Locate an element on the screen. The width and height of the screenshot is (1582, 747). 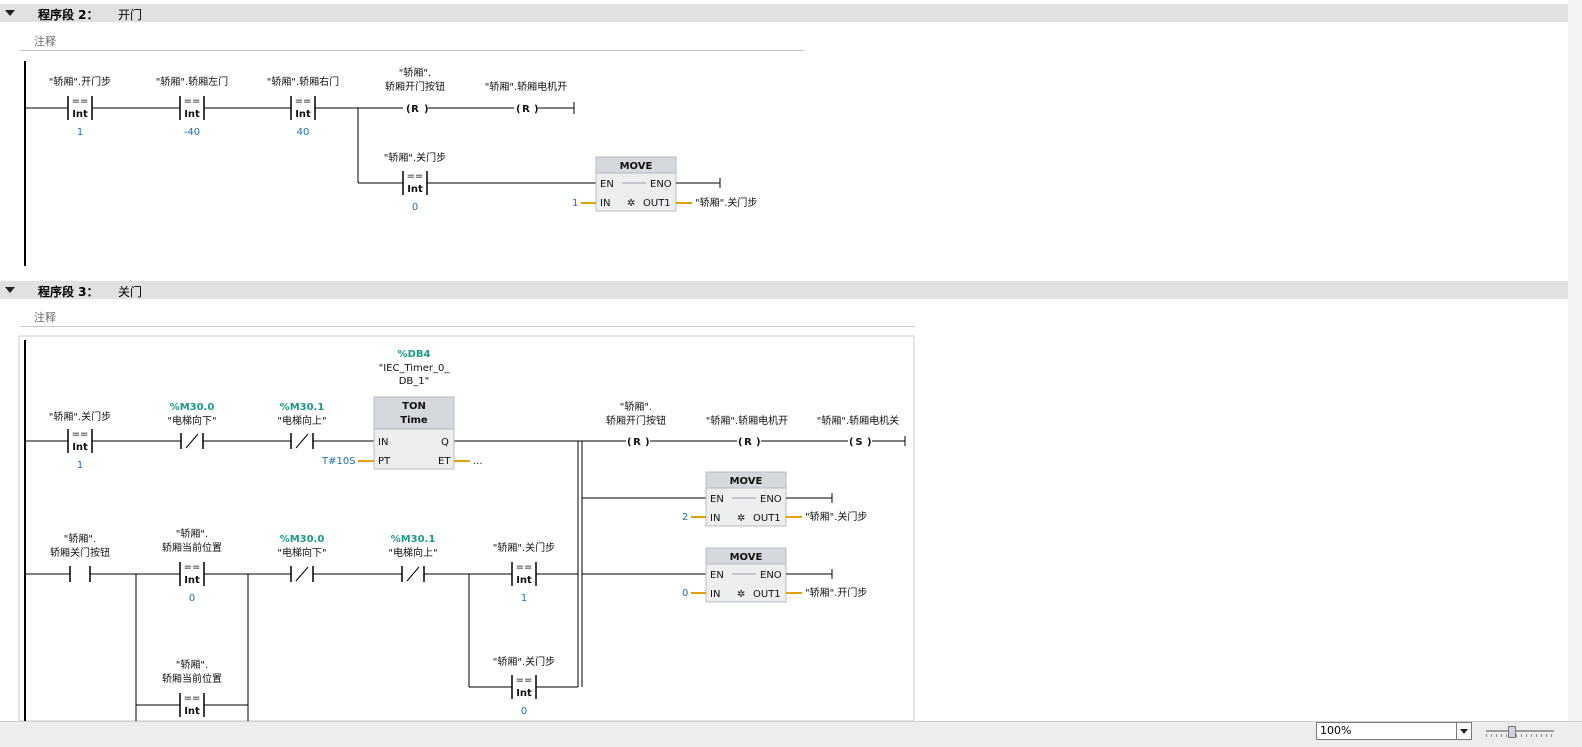
zoom-dropdown-chevron-icon is located at coordinates (1464, 731).